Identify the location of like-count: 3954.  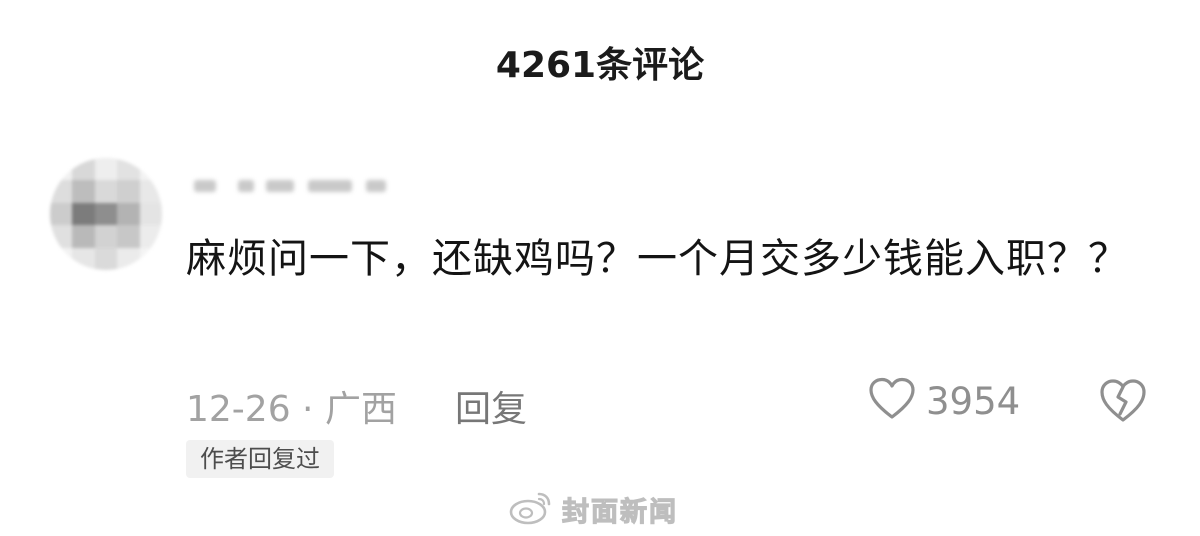
(973, 401).